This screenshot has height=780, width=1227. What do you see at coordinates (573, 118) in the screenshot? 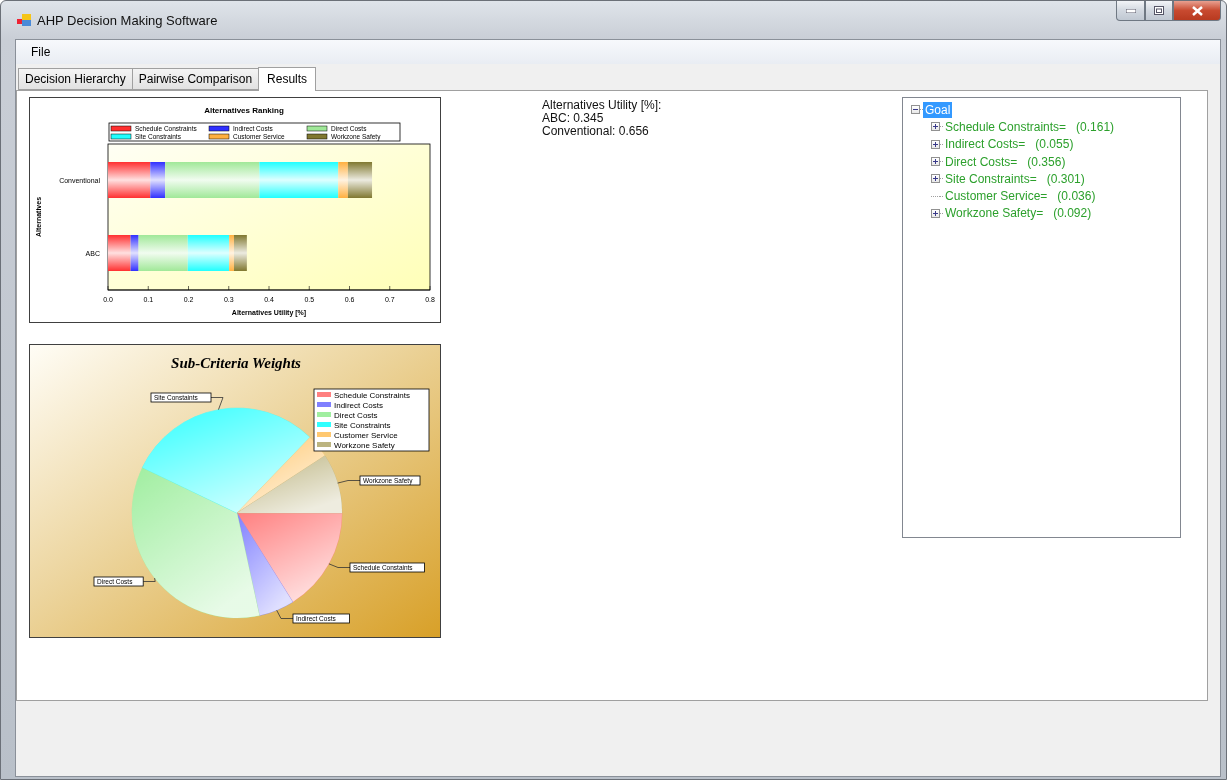
I see `summary-text: ABC: 0.345` at bounding box center [573, 118].